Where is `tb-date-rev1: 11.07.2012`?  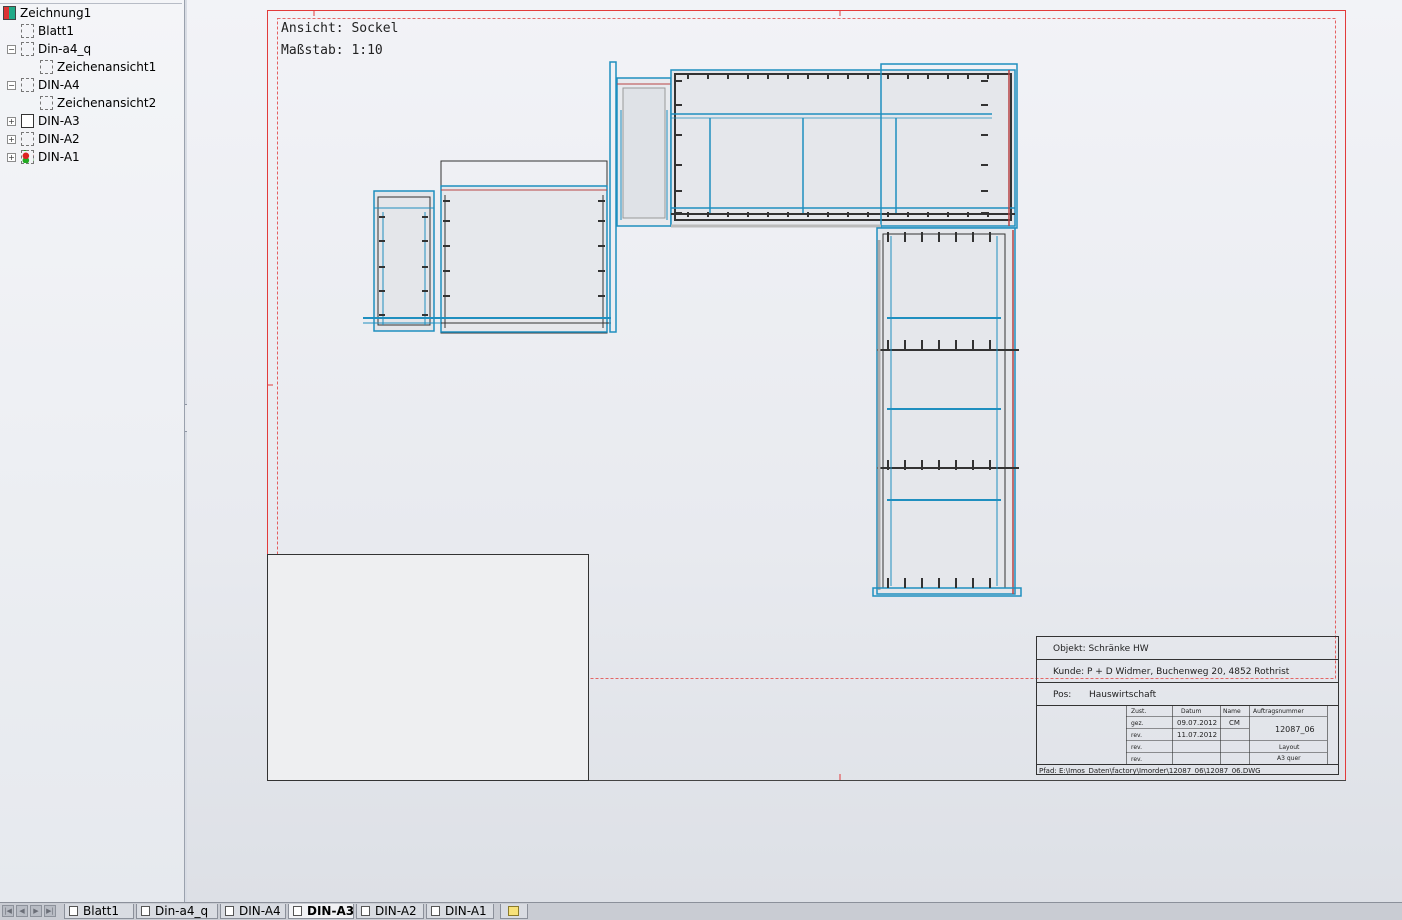
tb-date-rev1: 11.07.2012 is located at coordinates (1197, 735).